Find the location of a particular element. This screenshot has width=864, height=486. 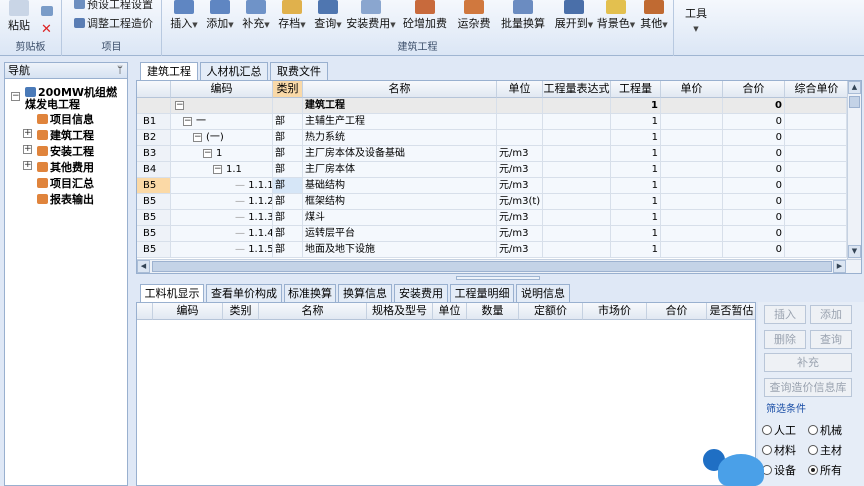

grid-cell-code: −1 is located at coordinates (222, 154).